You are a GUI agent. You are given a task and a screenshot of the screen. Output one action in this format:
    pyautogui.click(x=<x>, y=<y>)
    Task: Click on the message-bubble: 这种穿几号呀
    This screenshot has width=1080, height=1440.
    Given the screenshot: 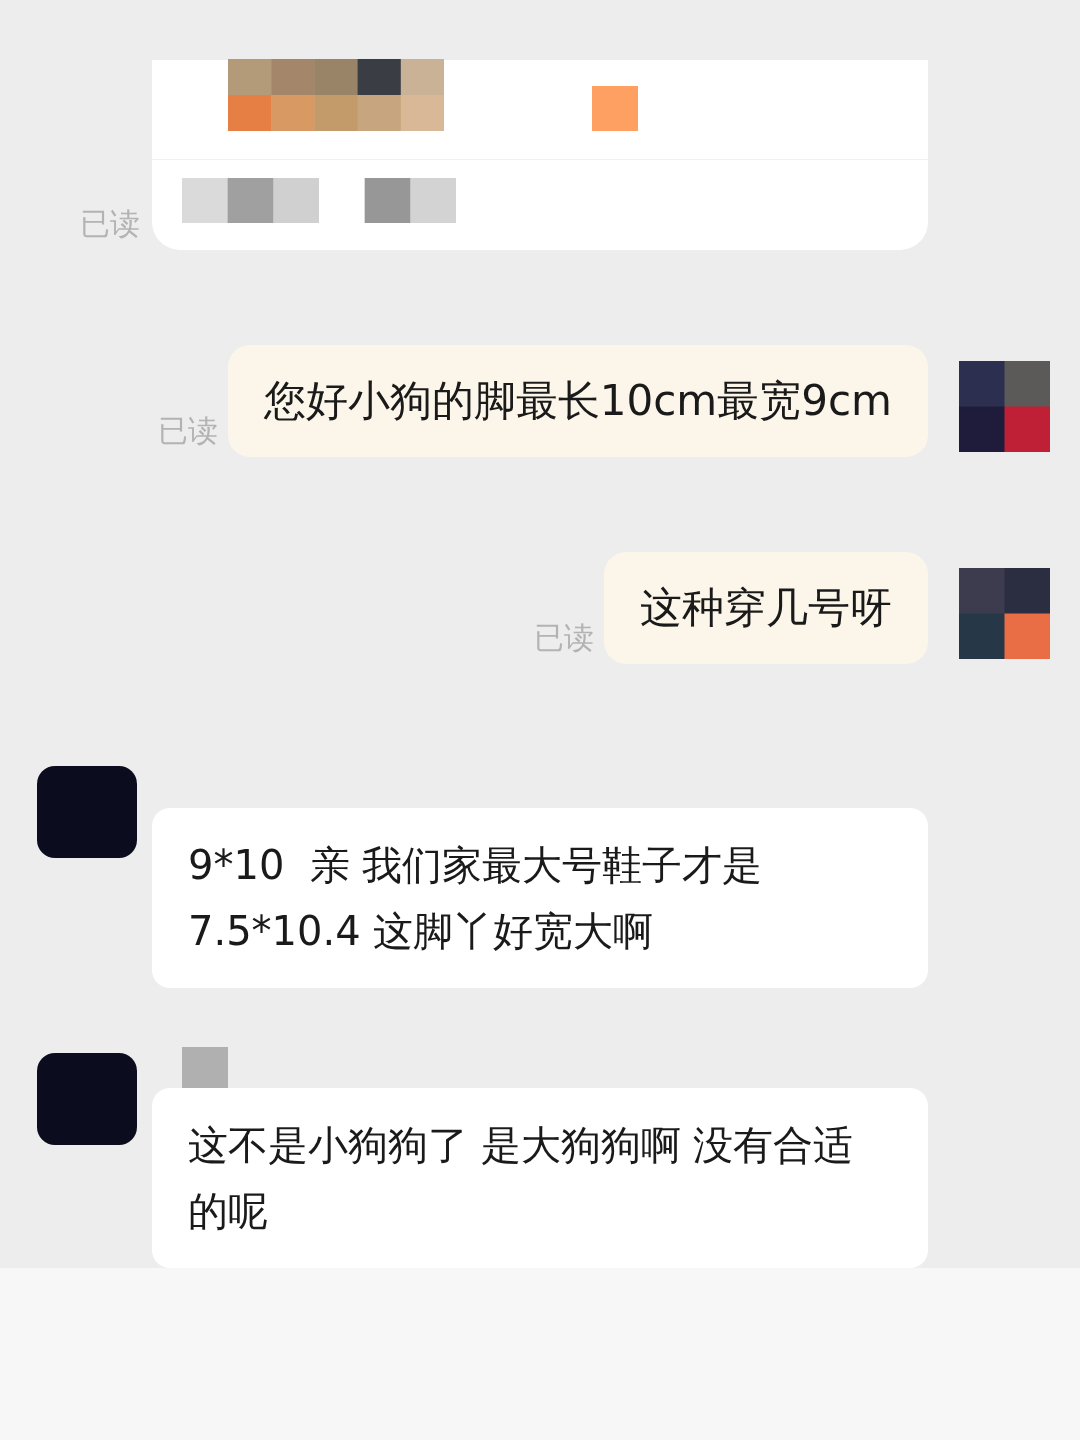 What is the action you would take?
    pyautogui.click(x=766, y=608)
    